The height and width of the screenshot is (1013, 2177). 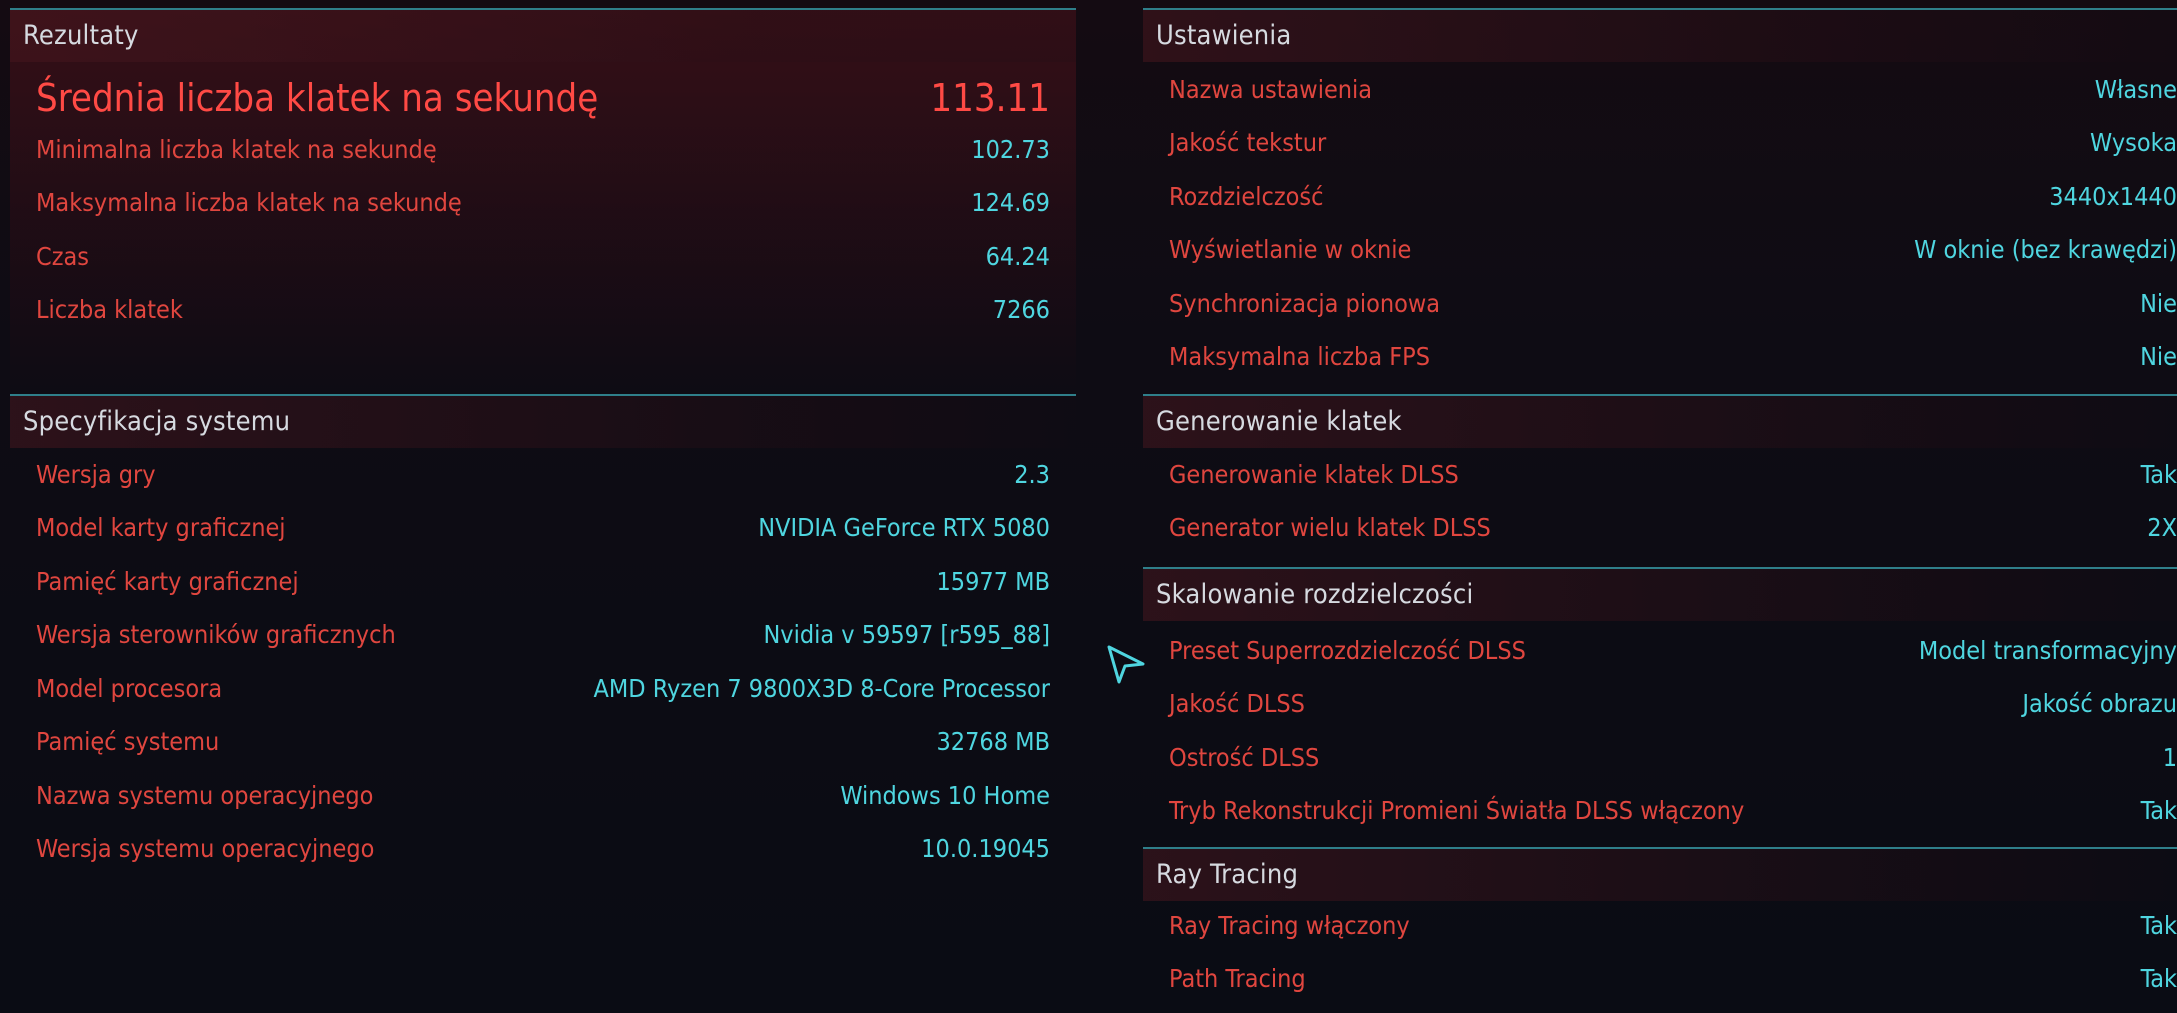 What do you see at coordinates (317, 98) in the screenshot?
I see `row-label: Średnia liczba klatek na sekundę` at bounding box center [317, 98].